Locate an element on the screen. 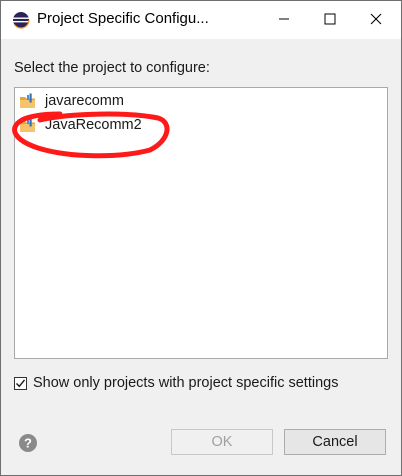 This screenshot has height=476, width=402. minimize-button is located at coordinates (284, 20).